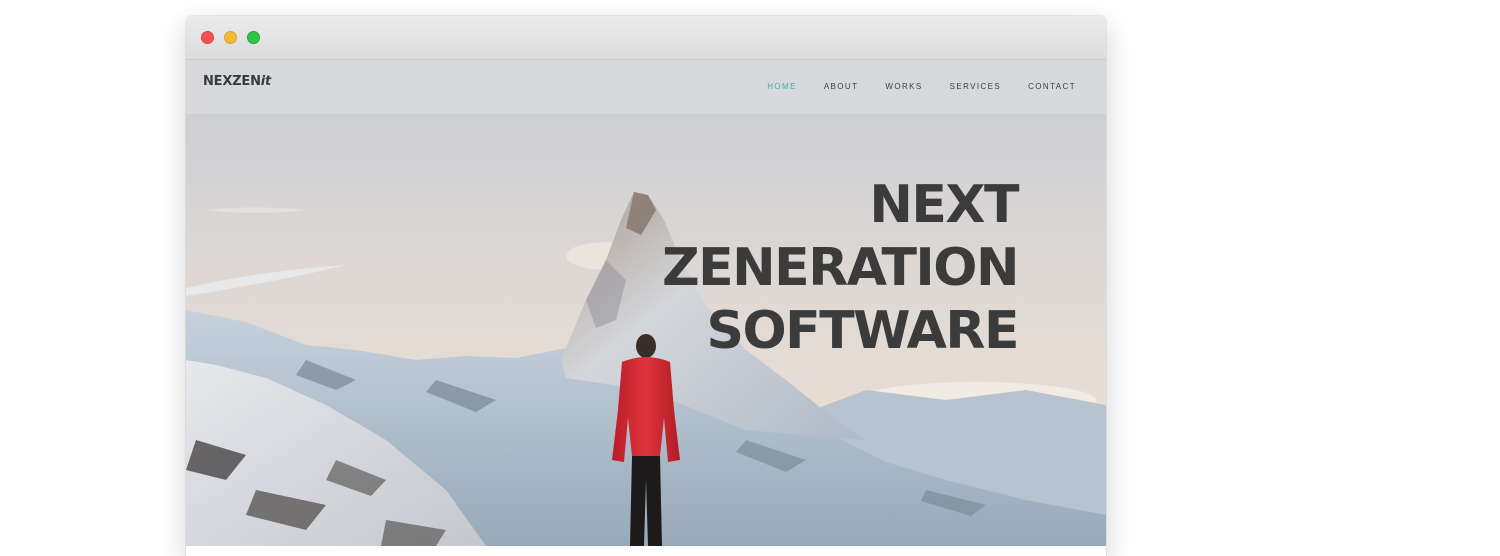  What do you see at coordinates (1052, 86) in the screenshot?
I see `nav-item-contact: CONTACT` at bounding box center [1052, 86].